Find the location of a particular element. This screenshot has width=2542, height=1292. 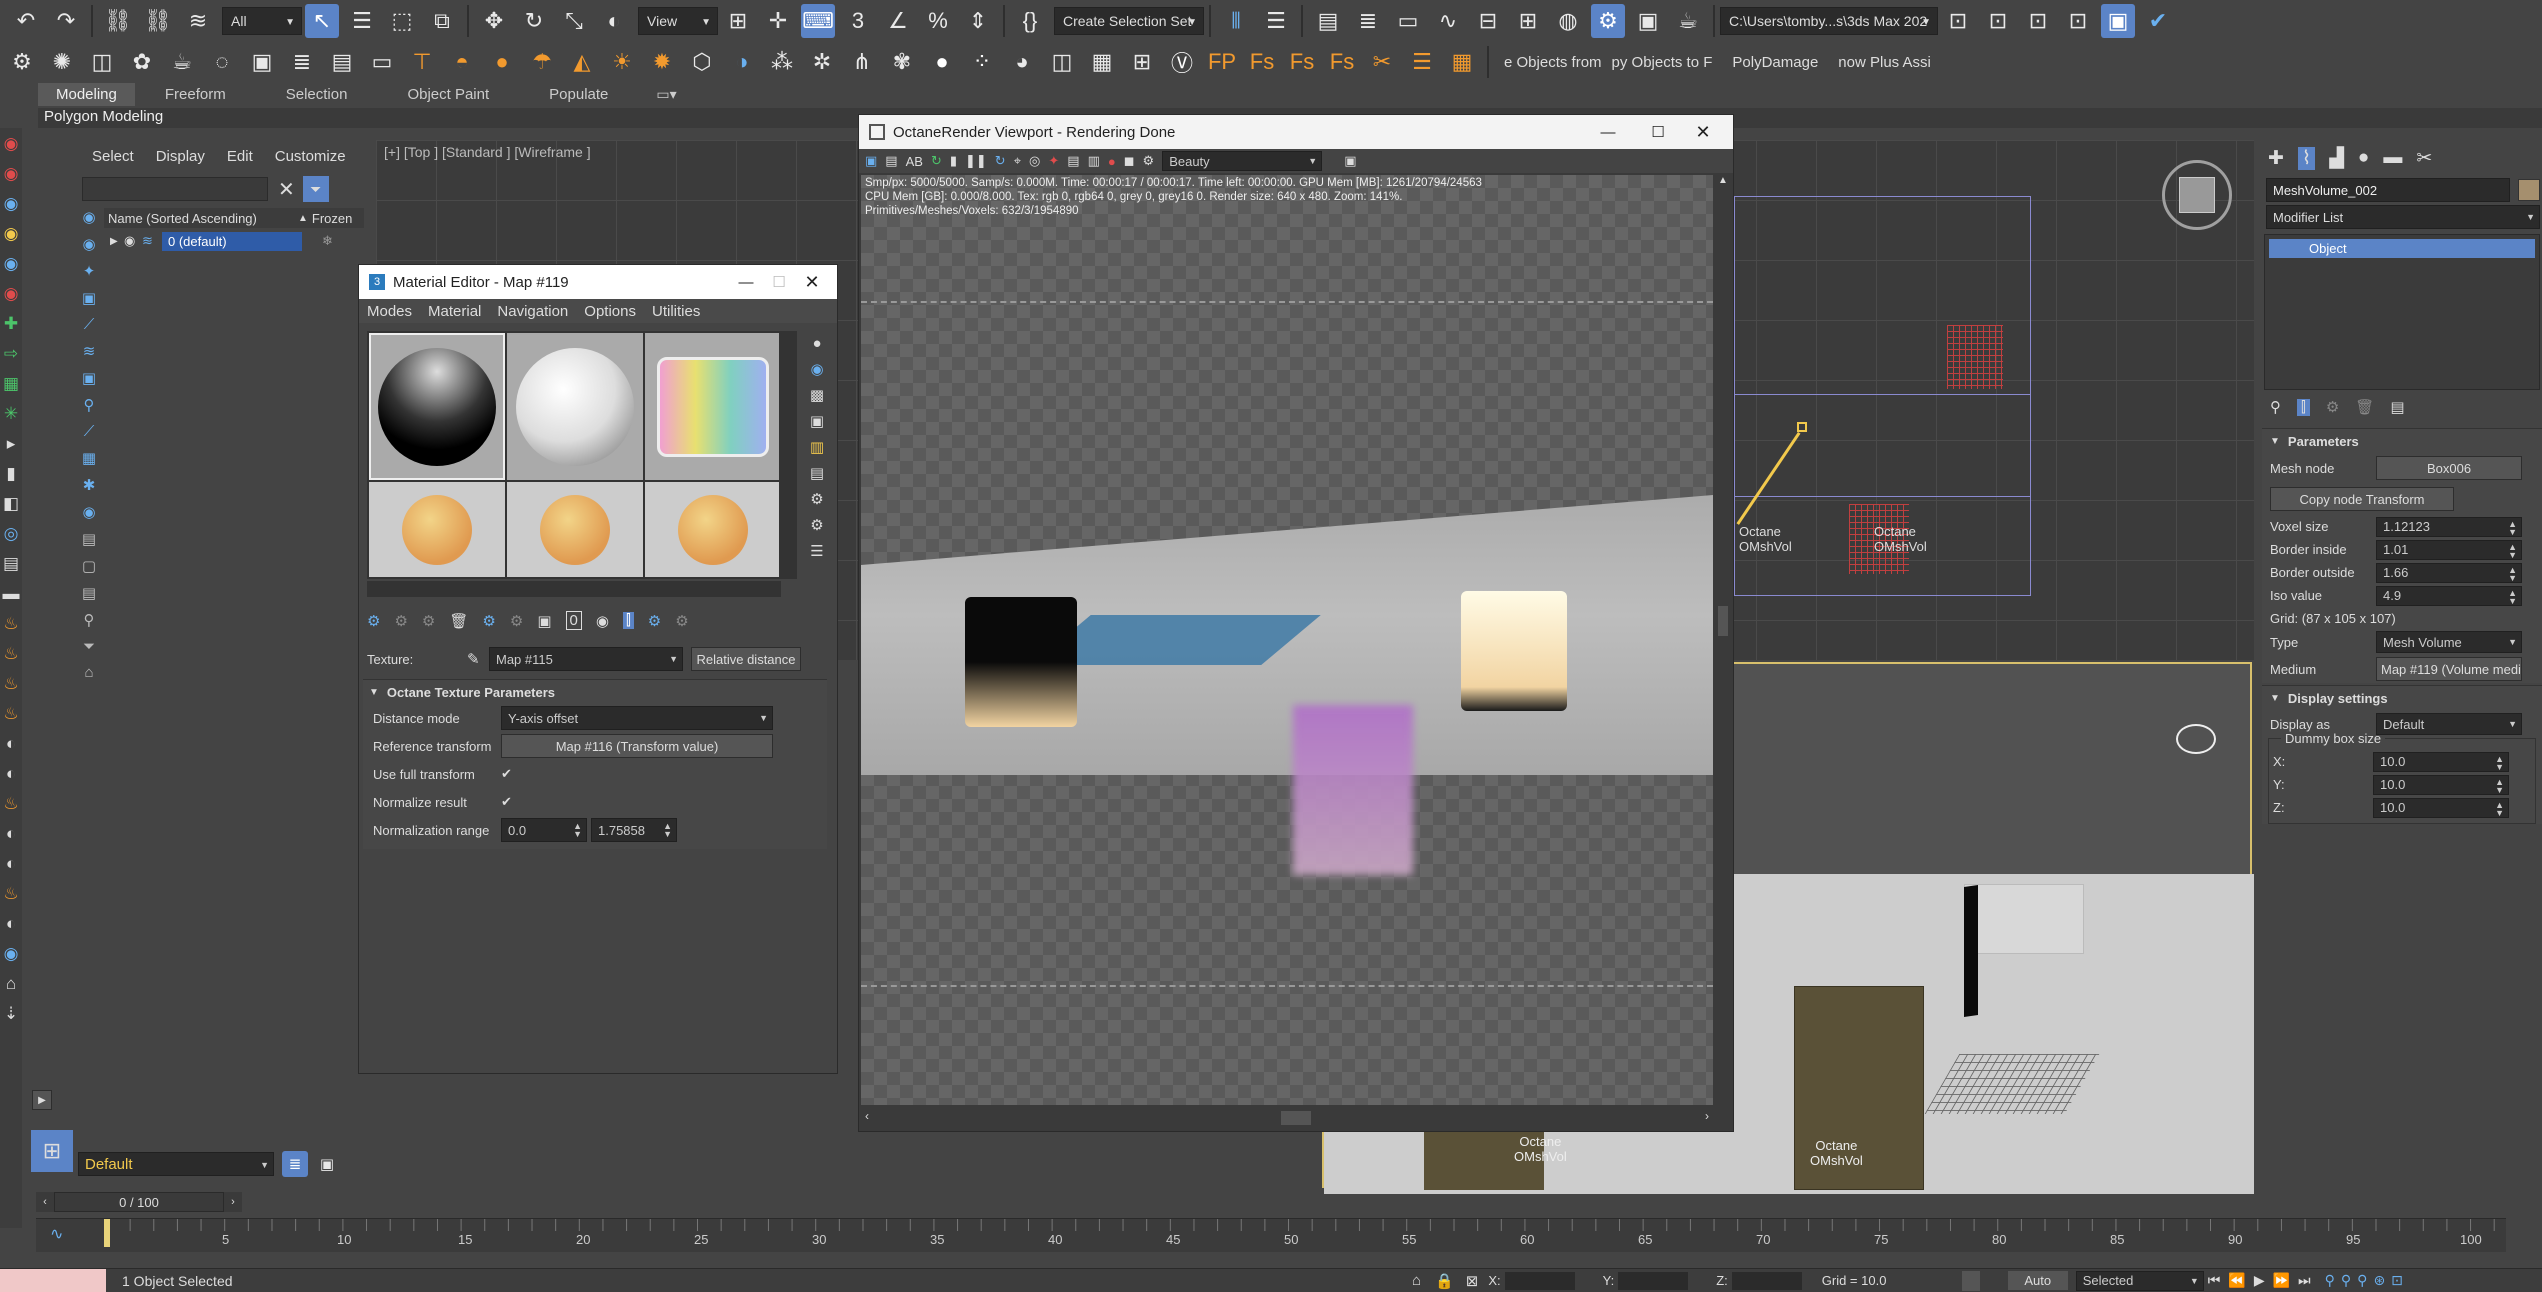

strip-icon-13: ◧ is located at coordinates (11, 504).